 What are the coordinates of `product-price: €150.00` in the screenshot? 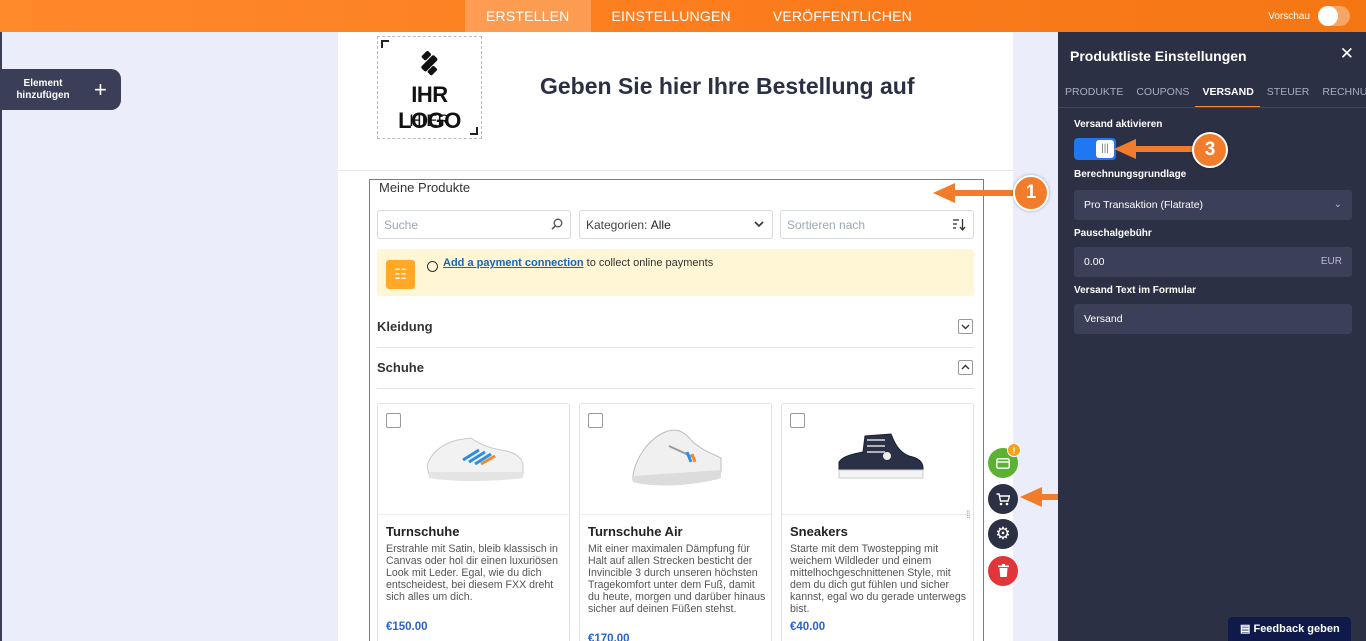 It's located at (407, 627).